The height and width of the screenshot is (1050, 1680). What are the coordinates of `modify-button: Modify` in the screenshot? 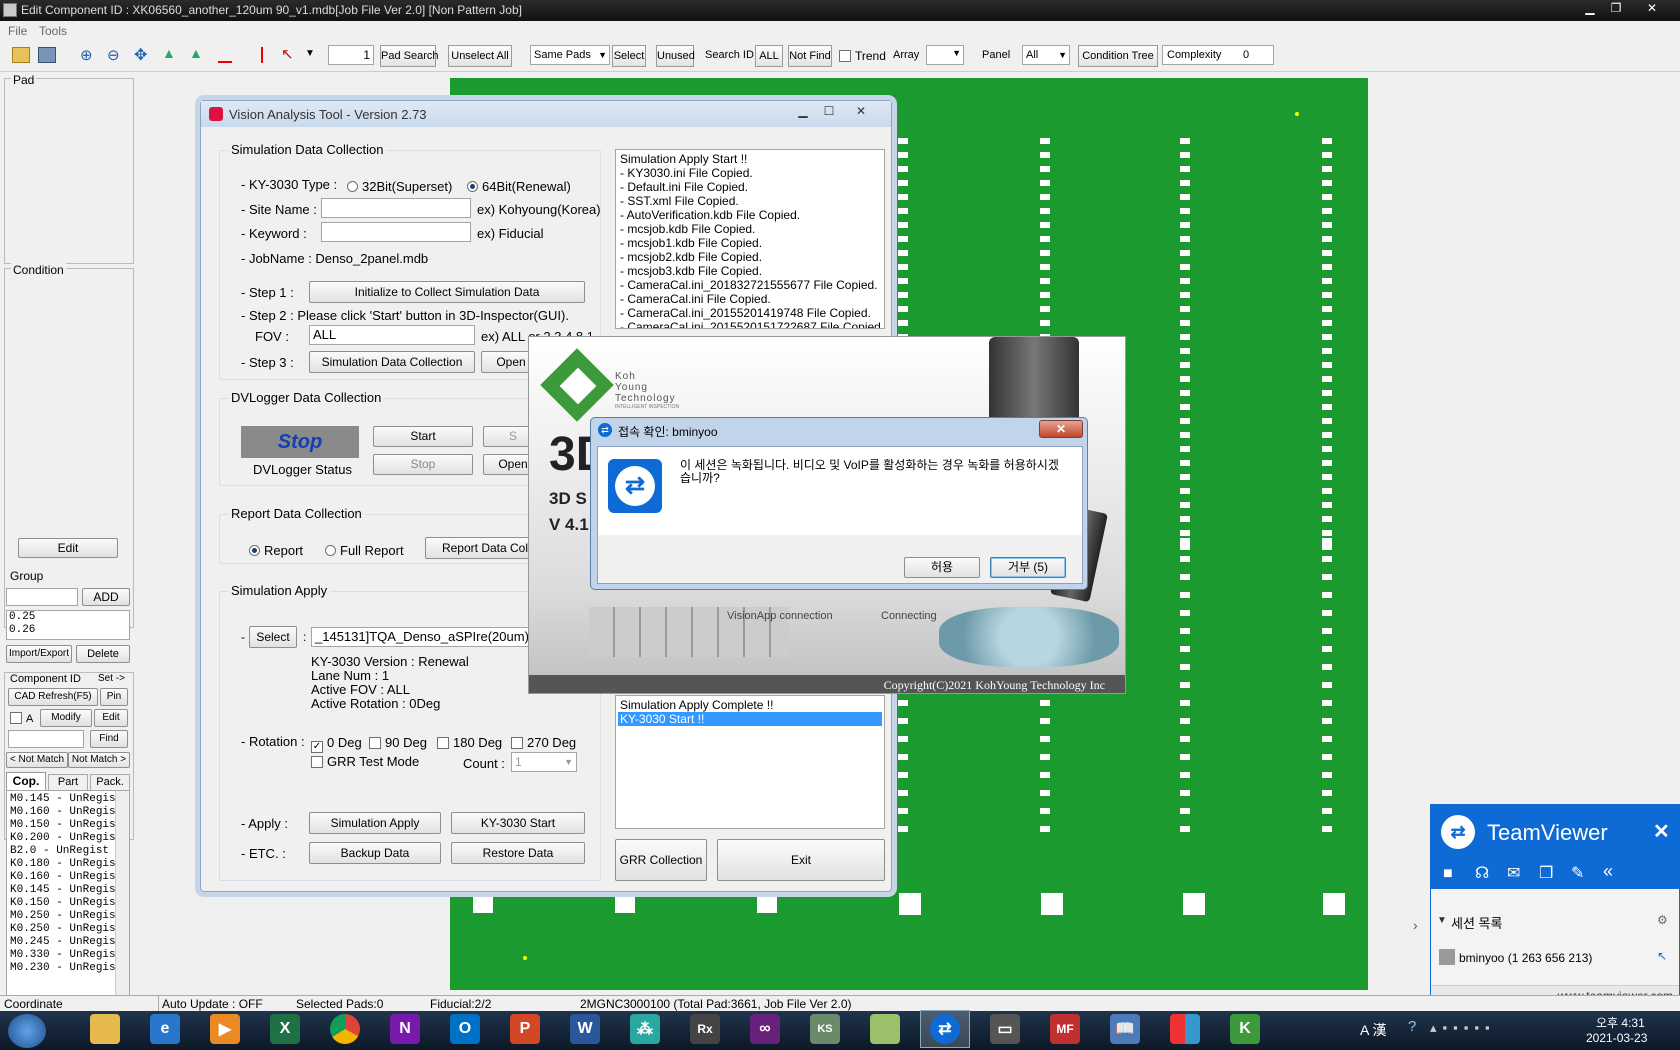 It's located at (66, 718).